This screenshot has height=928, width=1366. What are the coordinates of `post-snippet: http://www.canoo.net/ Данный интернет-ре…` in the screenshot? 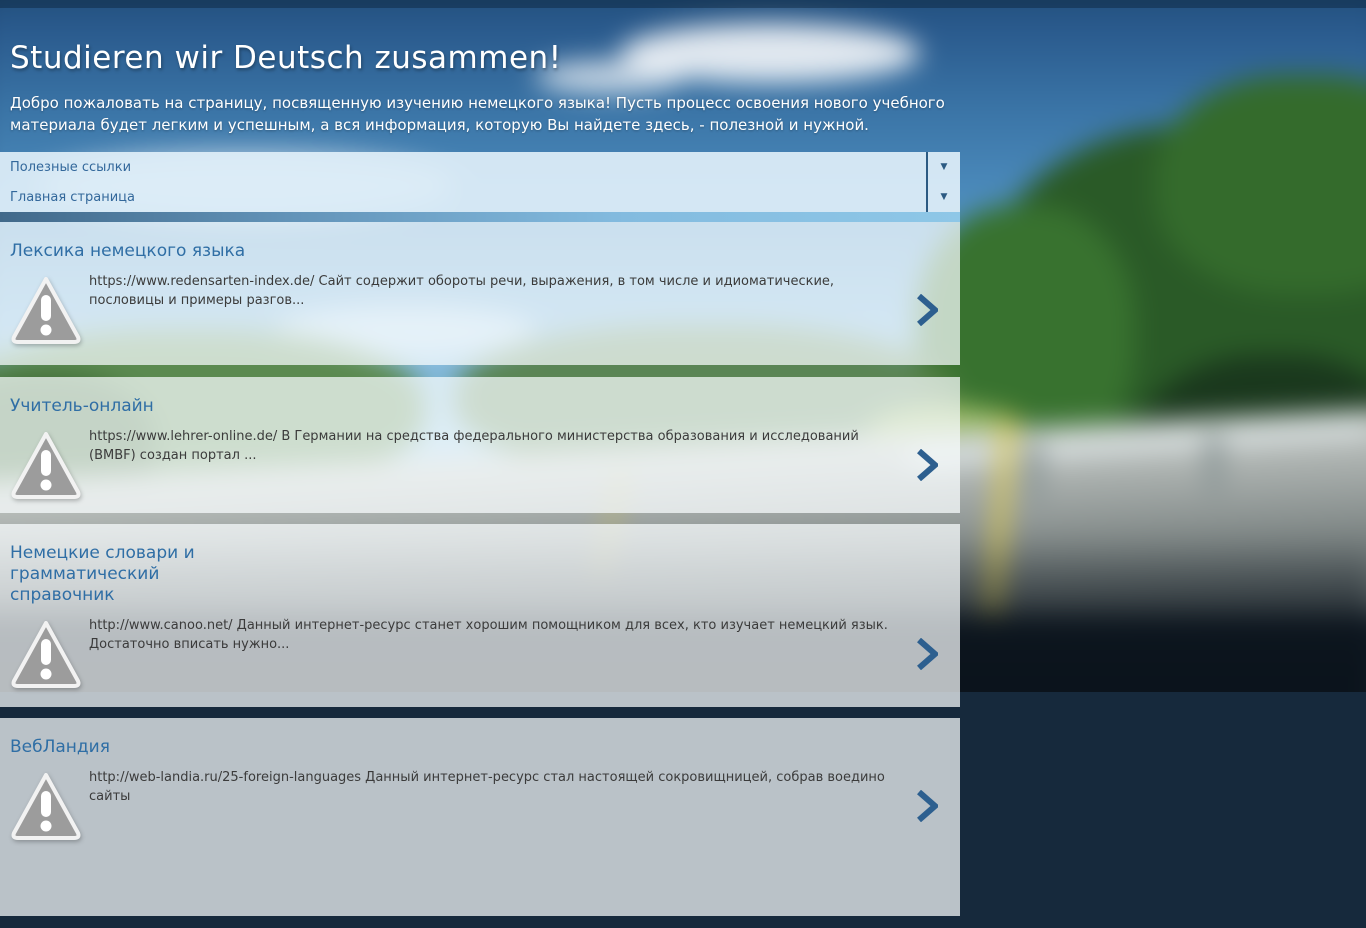 It's located at (488, 635).